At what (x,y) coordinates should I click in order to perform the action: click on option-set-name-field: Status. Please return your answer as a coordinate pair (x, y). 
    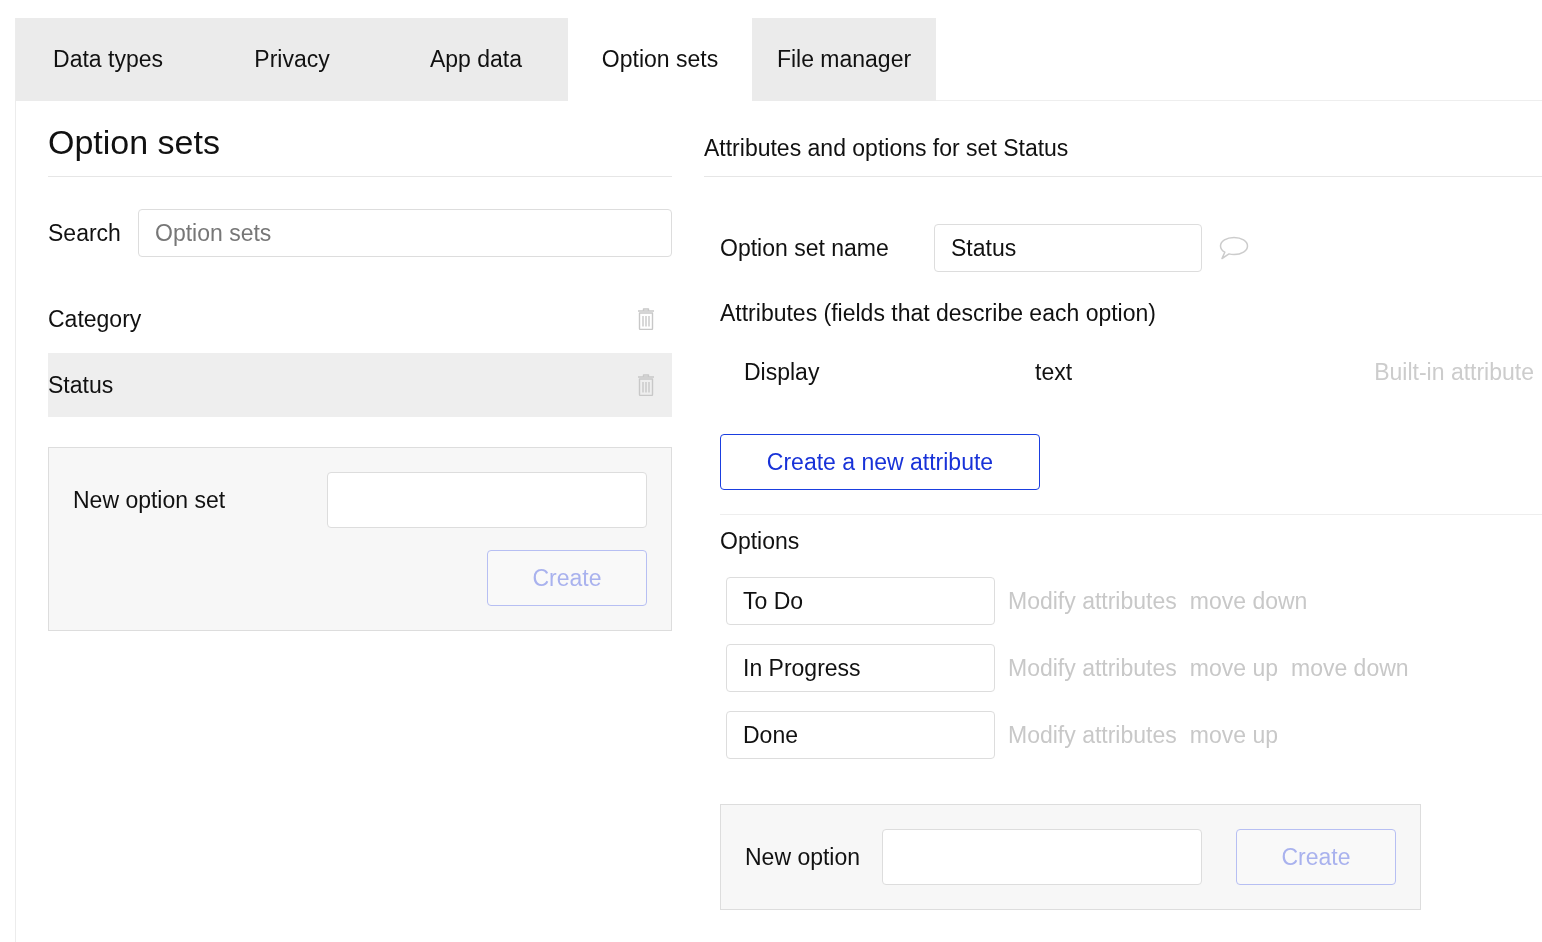
    Looking at the image, I should click on (1068, 248).